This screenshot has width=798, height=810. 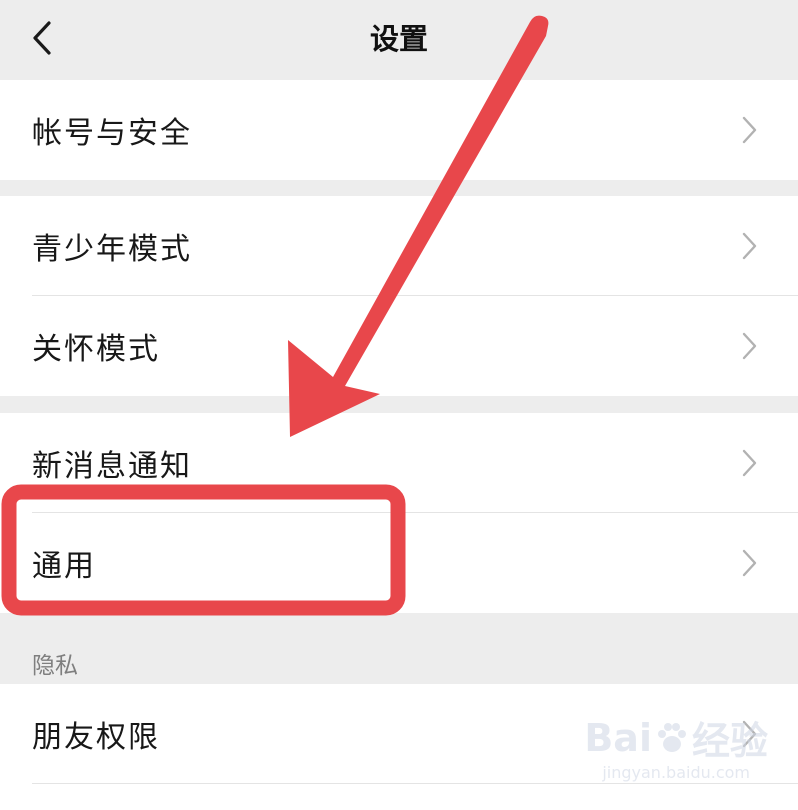 I want to click on settings-item-friend-permissions: 朋友权限, so click(x=399, y=734).